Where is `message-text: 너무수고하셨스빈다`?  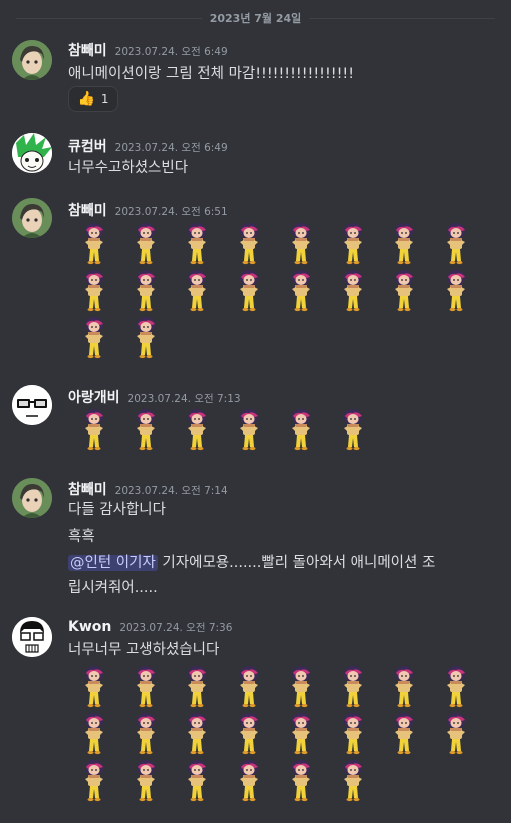 message-text: 너무수고하셨스빈다 is located at coordinates (128, 168).